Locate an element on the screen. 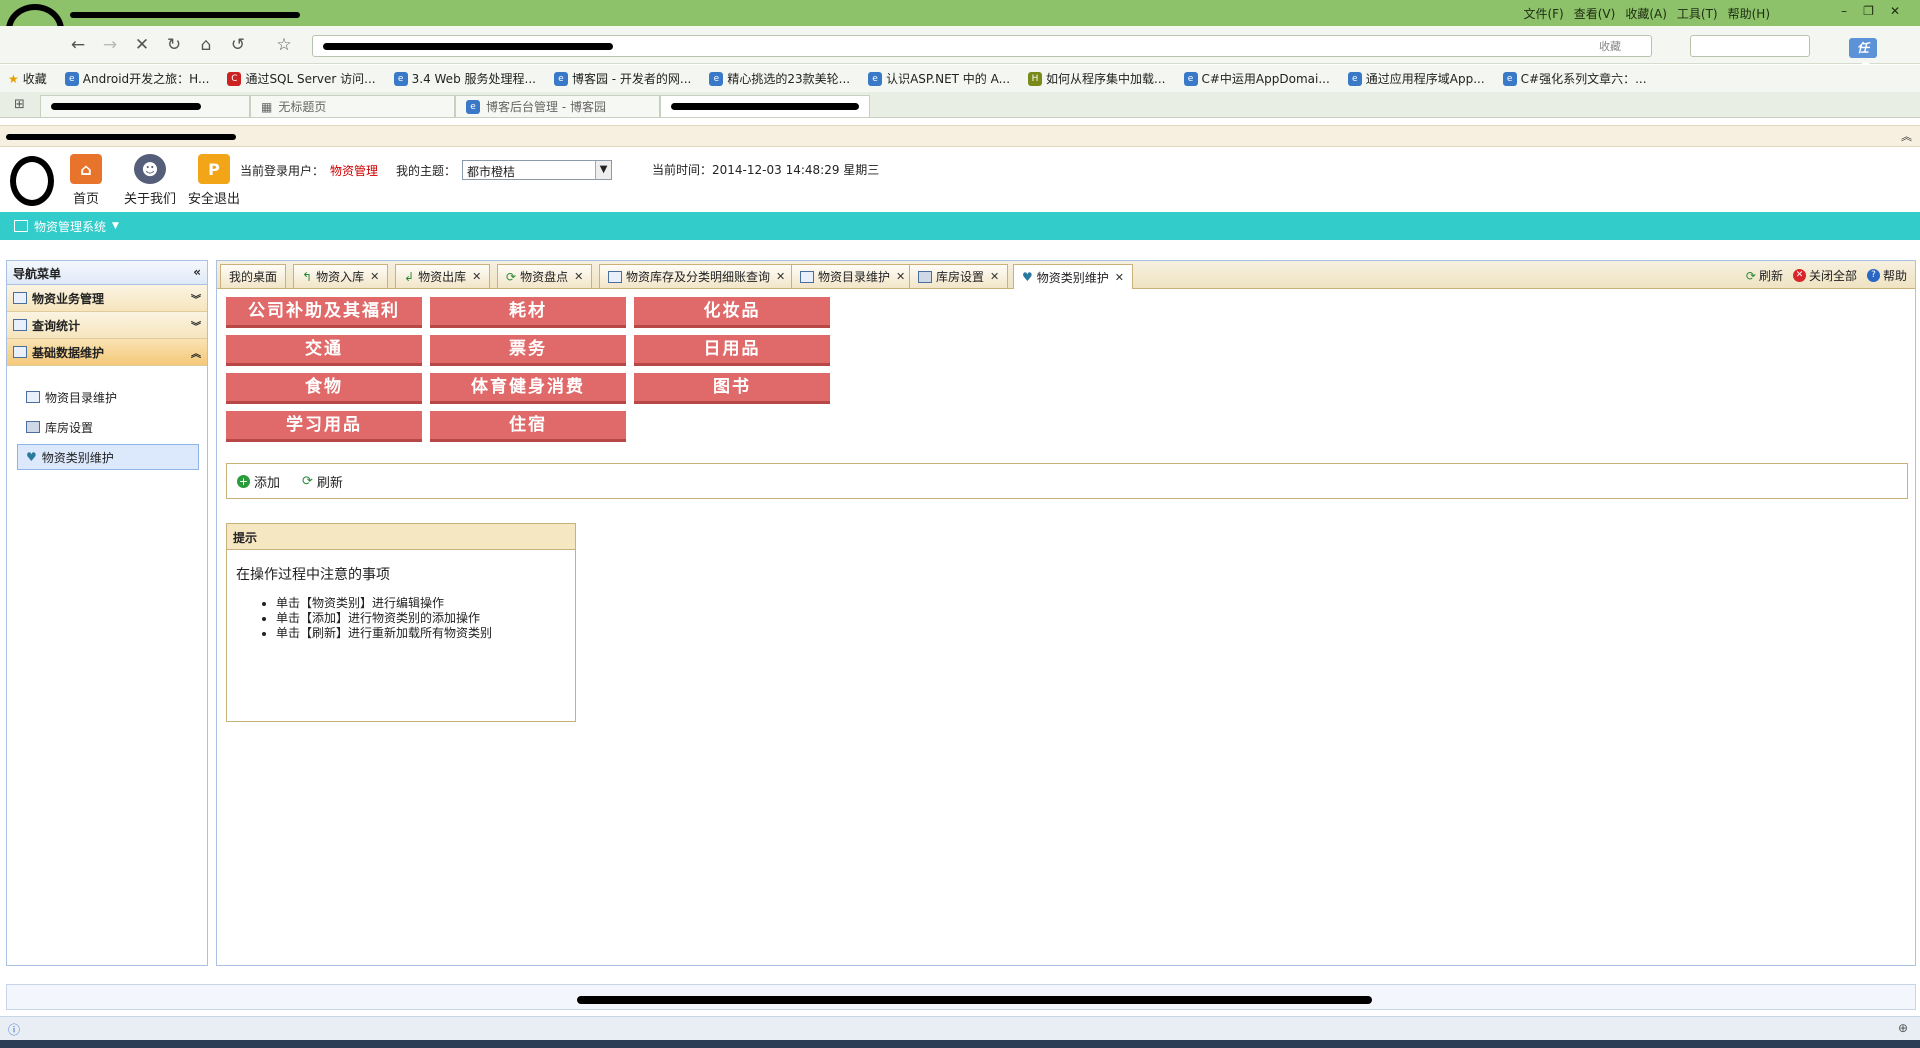  menu-favorites: 收藏(A) is located at coordinates (1646, 13).